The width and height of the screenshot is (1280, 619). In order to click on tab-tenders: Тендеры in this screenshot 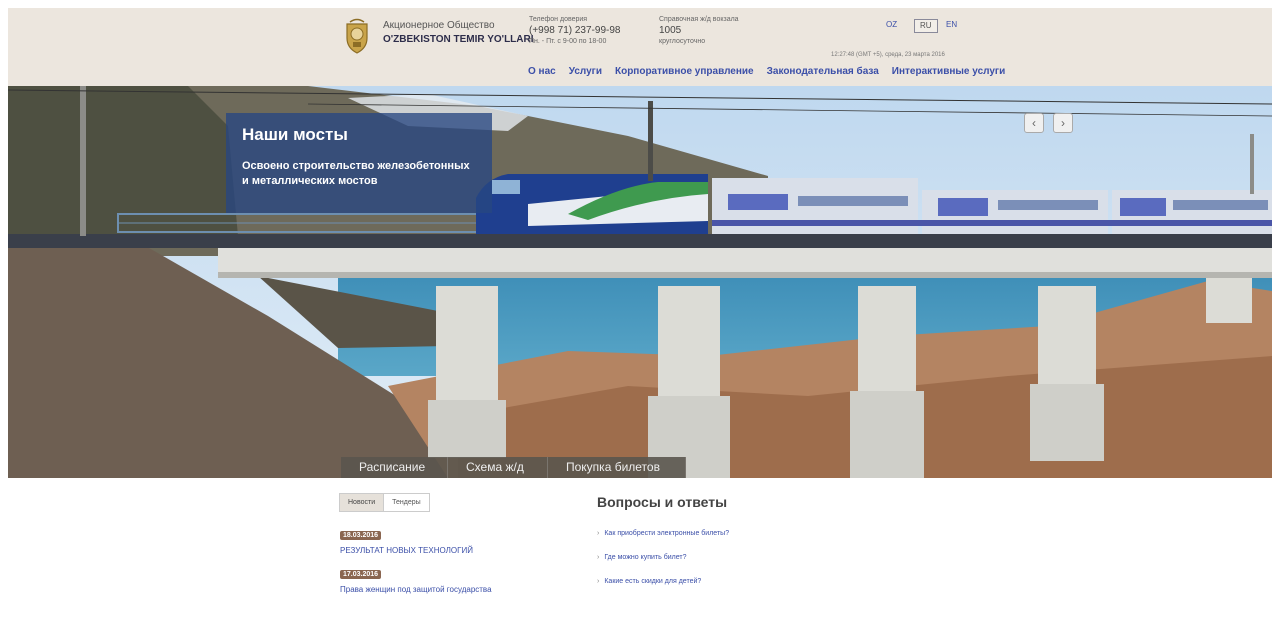, I will do `click(406, 502)`.